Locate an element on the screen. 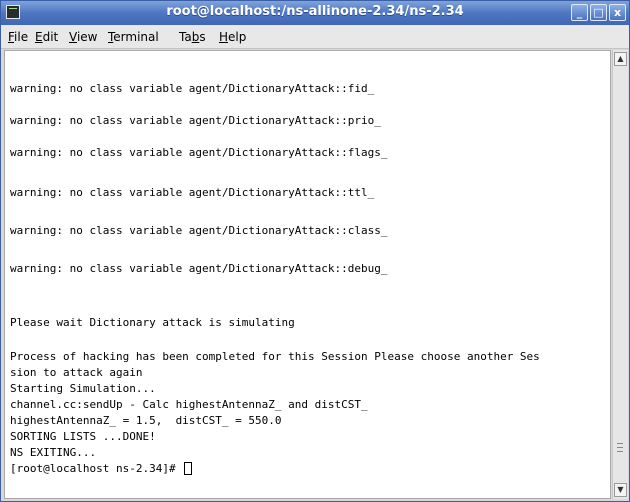  close-button: x is located at coordinates (617, 12).